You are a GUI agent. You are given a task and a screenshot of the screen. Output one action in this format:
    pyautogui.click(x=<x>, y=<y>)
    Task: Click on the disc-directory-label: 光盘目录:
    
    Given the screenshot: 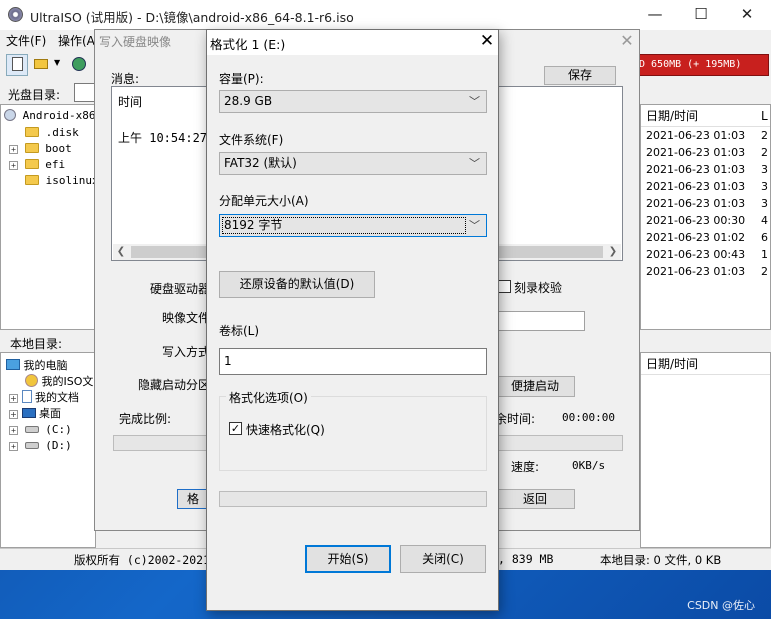 What is the action you would take?
    pyautogui.click(x=34, y=95)
    